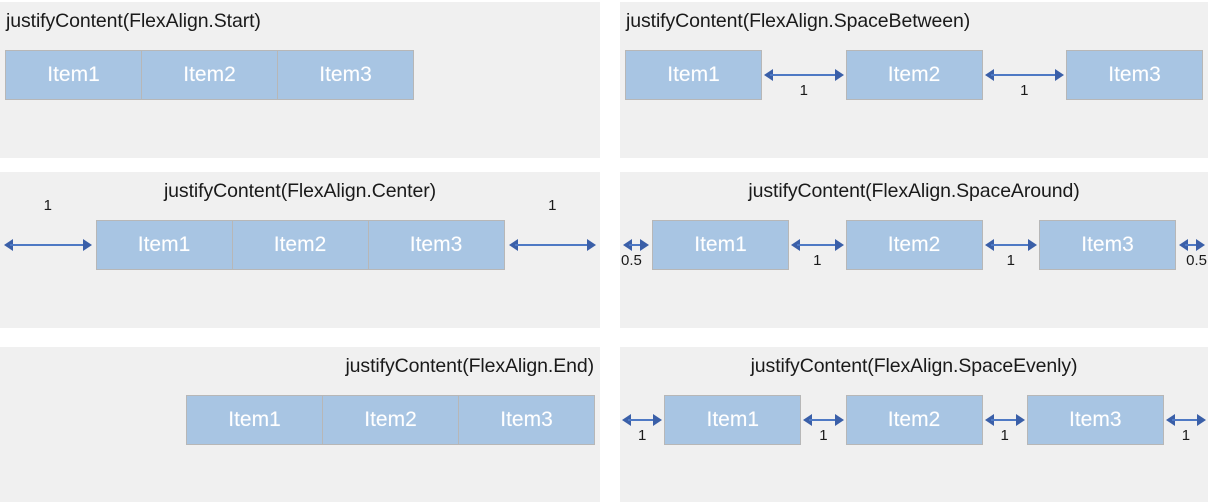 The width and height of the screenshot is (1208, 502). I want to click on gap-leading: 0.5, so click(636, 245).